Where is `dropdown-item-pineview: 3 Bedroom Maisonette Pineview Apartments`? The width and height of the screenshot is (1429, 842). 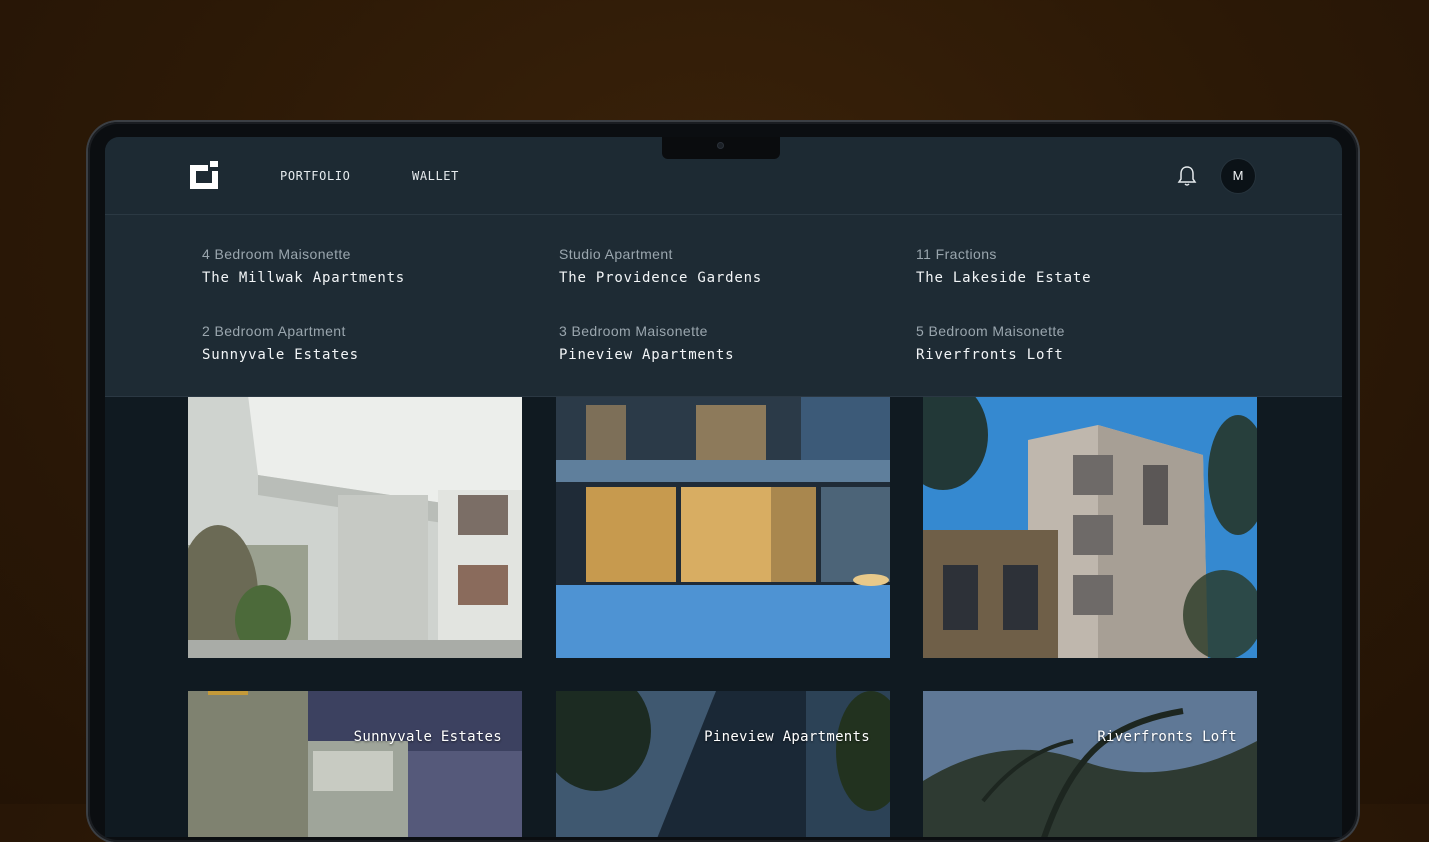
dropdown-item-pineview: 3 Bedroom Maisonette Pineview Apartments is located at coordinates (709, 343).